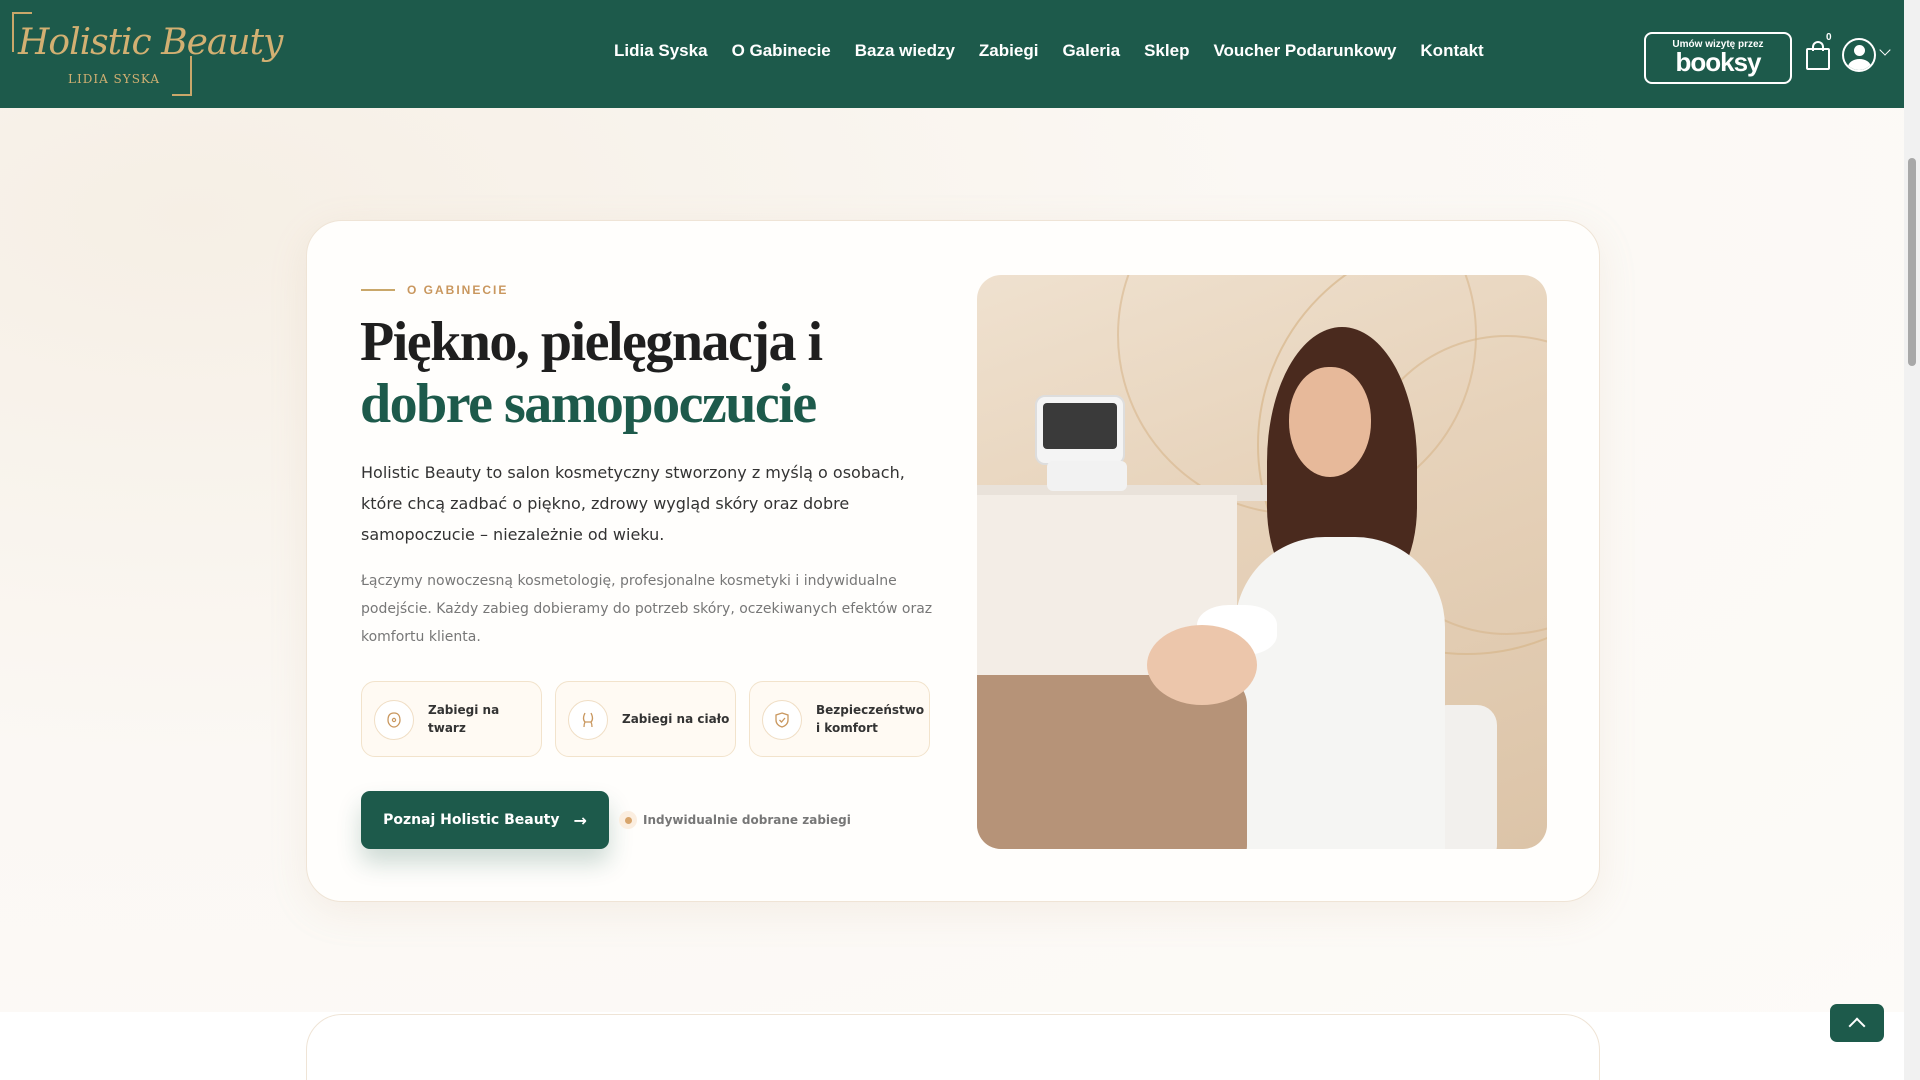 The height and width of the screenshot is (1080, 1920). I want to click on shield-icon, so click(782, 720).